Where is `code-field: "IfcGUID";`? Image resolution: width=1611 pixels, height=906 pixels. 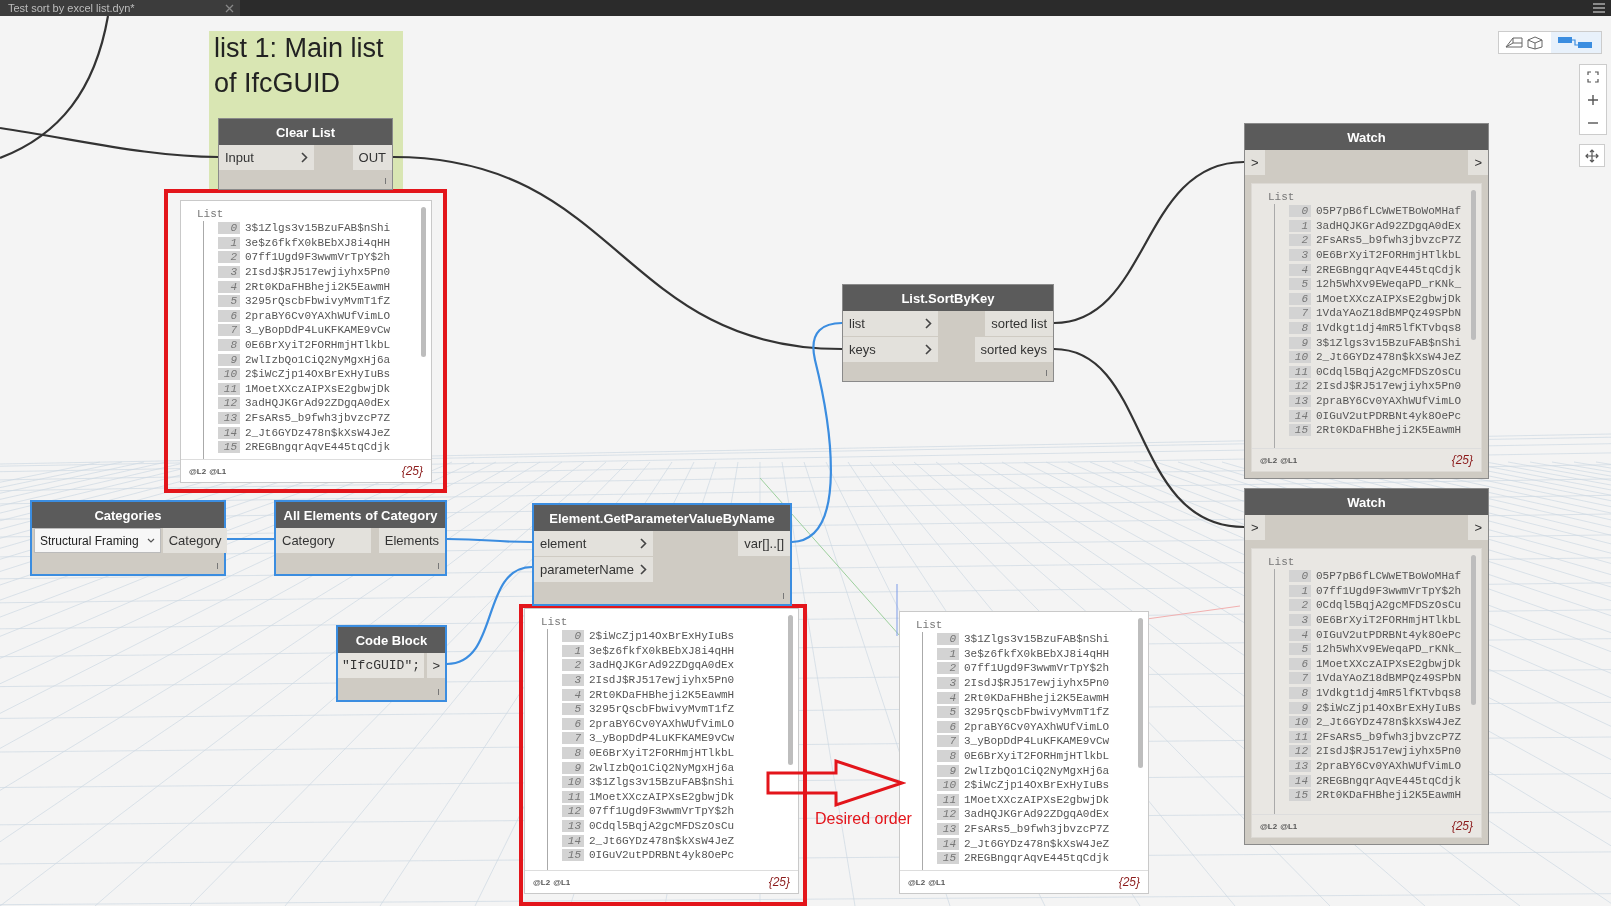
code-field: "IfcGUID"; is located at coordinates (381, 665).